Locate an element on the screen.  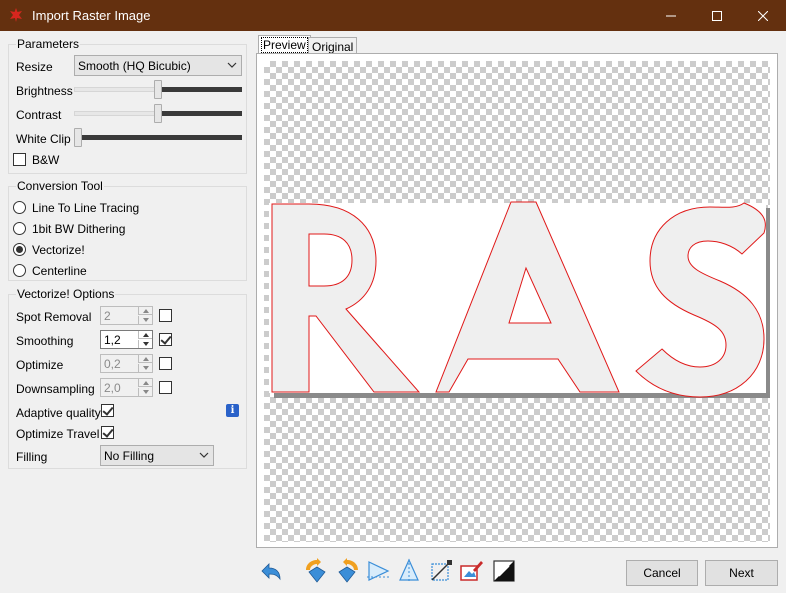
crop-icon is located at coordinates (441, 571).